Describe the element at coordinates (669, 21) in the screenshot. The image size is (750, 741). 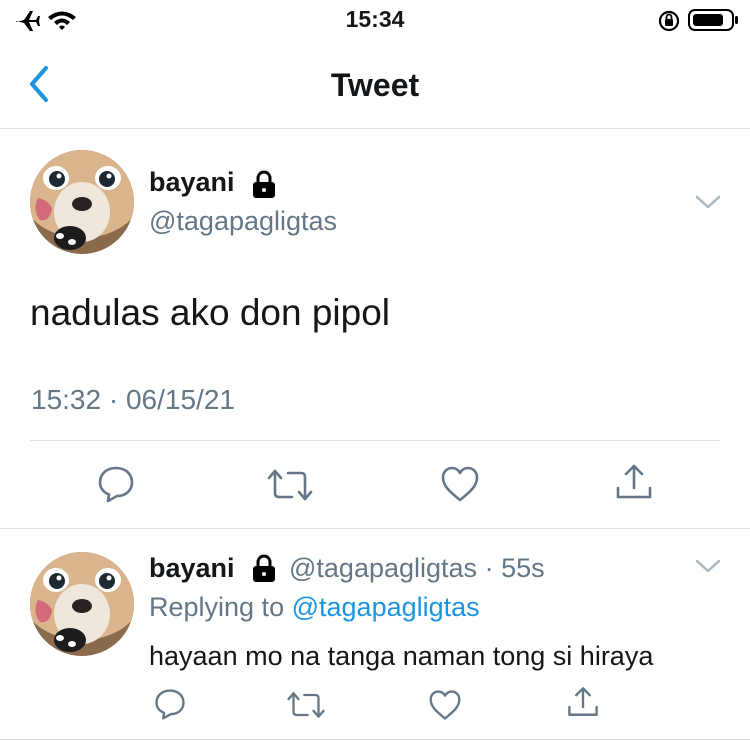
I see `orientation-lock-icon` at that location.